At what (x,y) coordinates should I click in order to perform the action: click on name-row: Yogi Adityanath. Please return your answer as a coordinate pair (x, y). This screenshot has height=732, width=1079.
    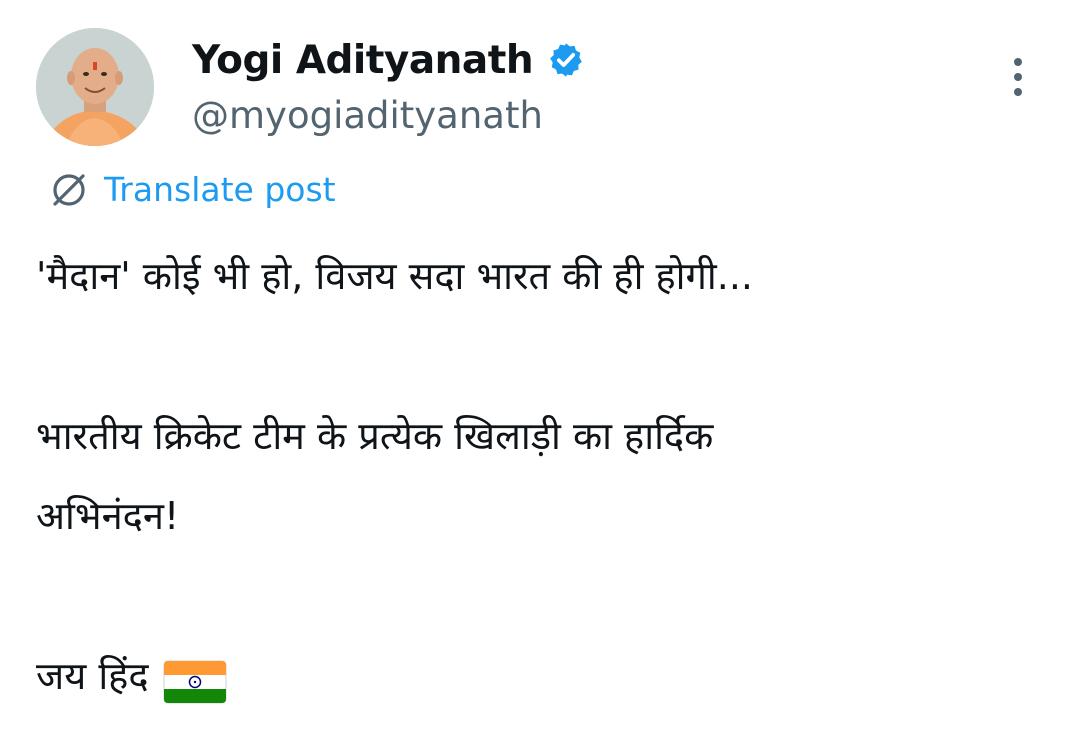
    Looking at the image, I should click on (388, 60).